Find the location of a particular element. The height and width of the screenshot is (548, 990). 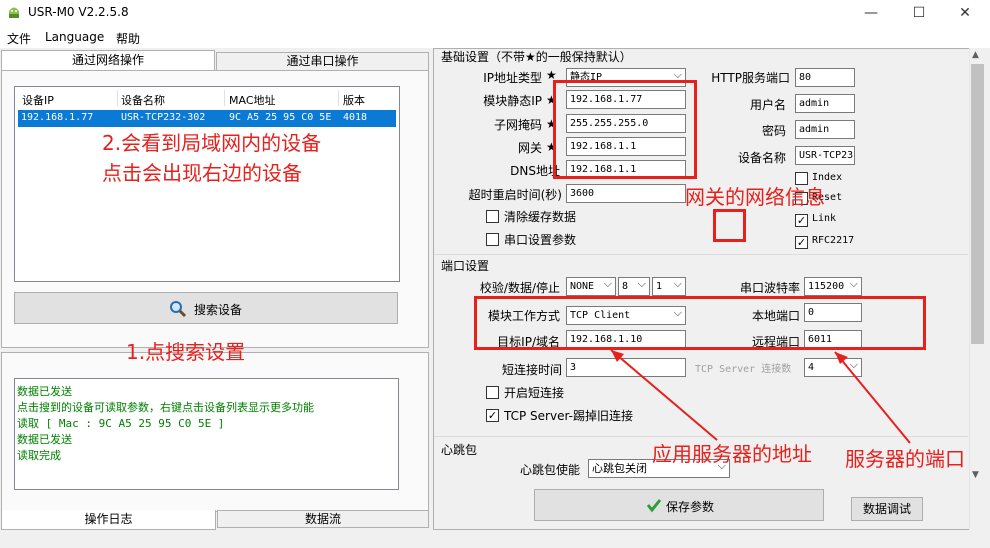

arrow-to-remote-port is located at coordinates (872, 397).